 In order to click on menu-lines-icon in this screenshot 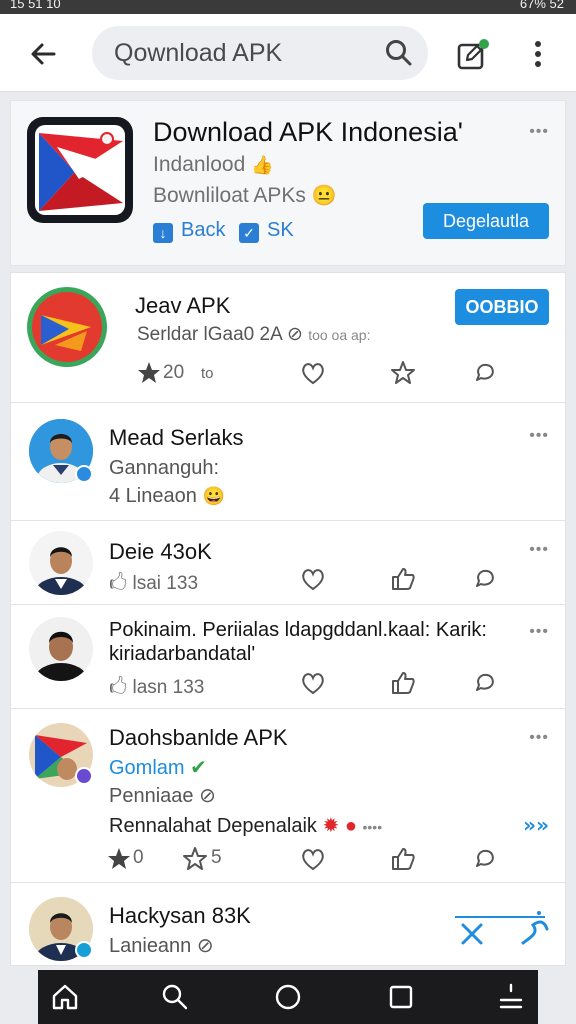, I will do `click(511, 997)`.